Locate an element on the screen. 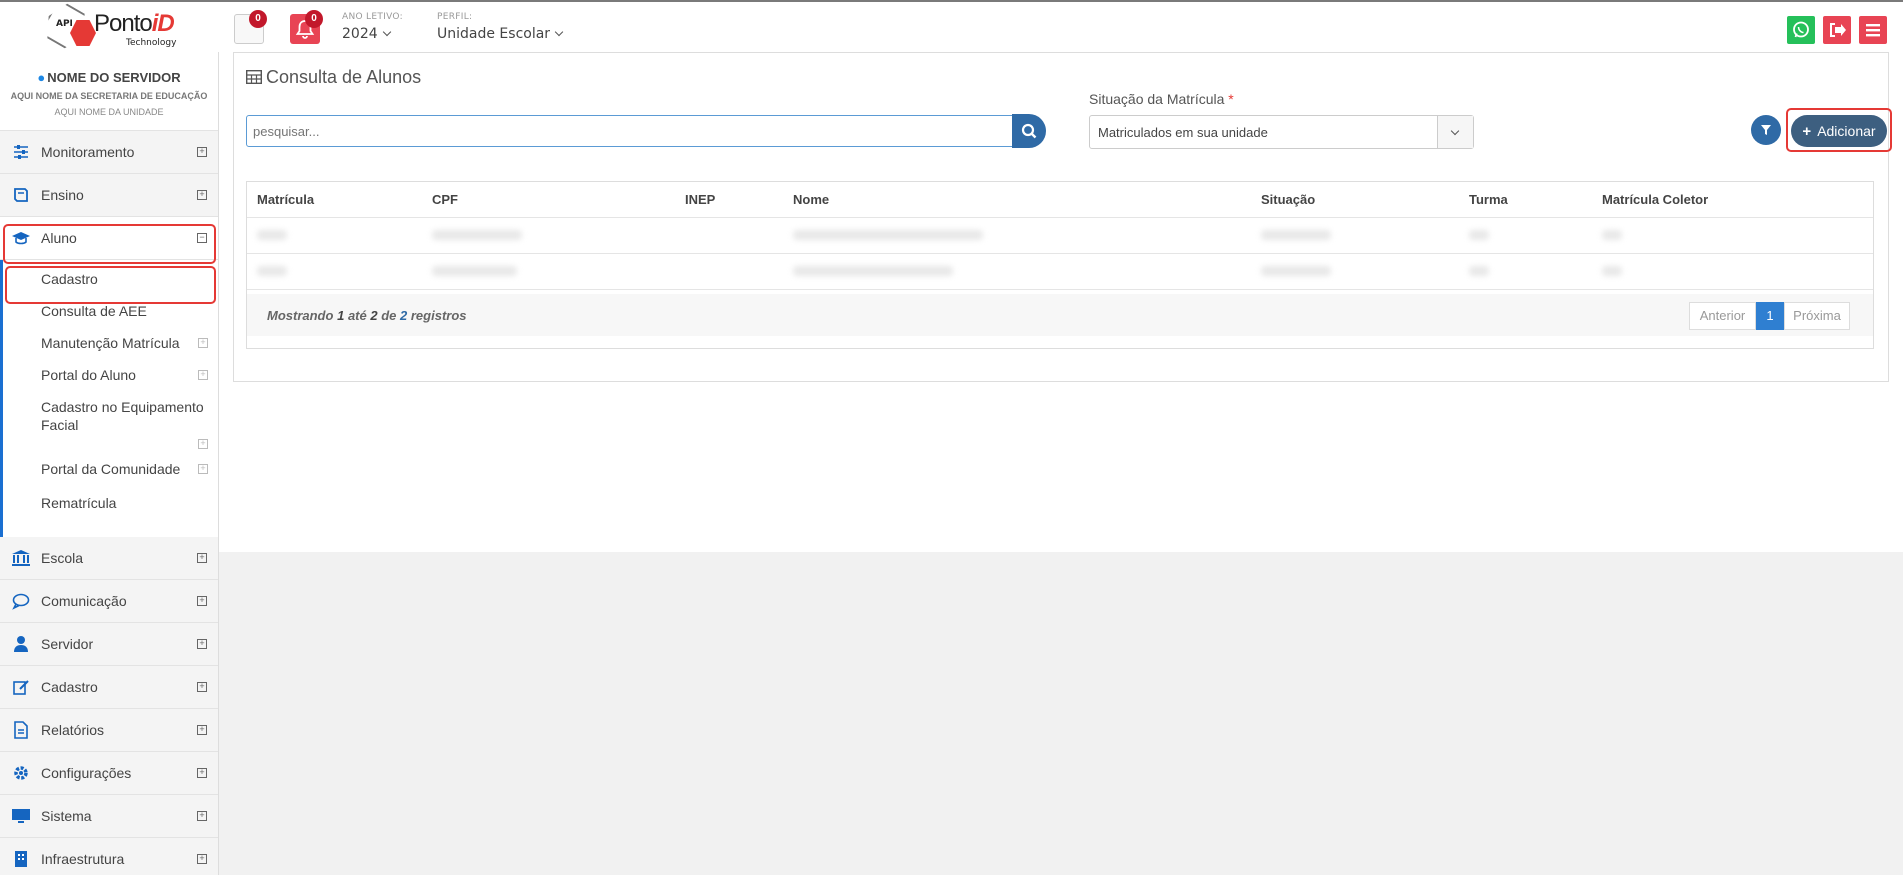  year-selector: 2024 is located at coordinates (366, 34).